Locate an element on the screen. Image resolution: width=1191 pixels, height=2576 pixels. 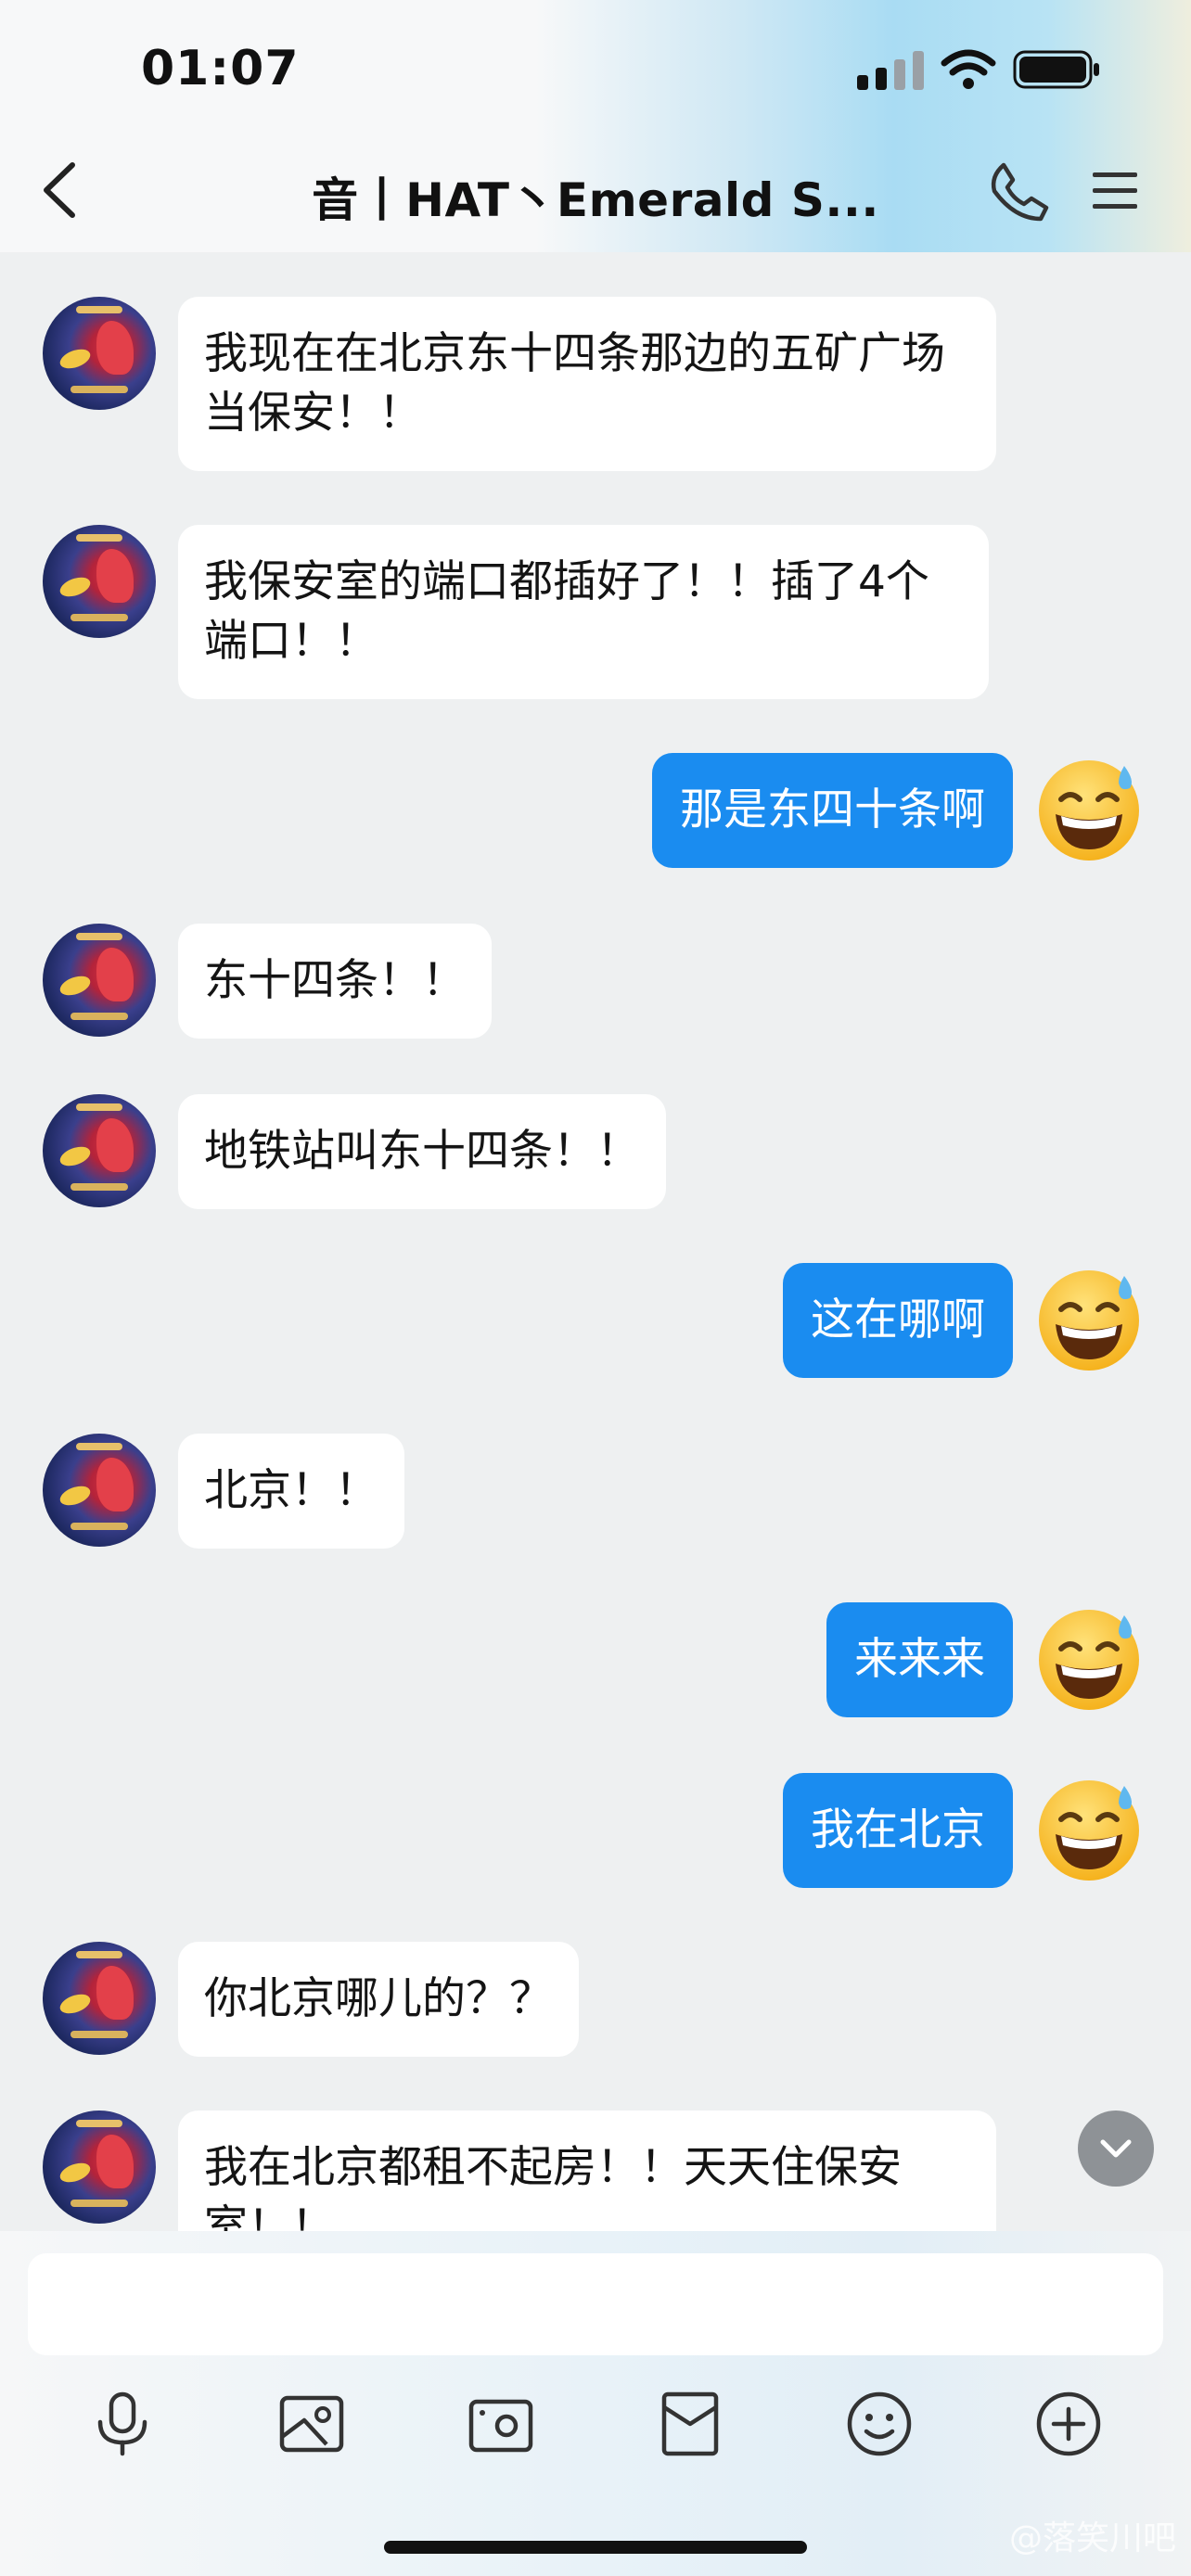
home-indicator is located at coordinates (595, 2547).